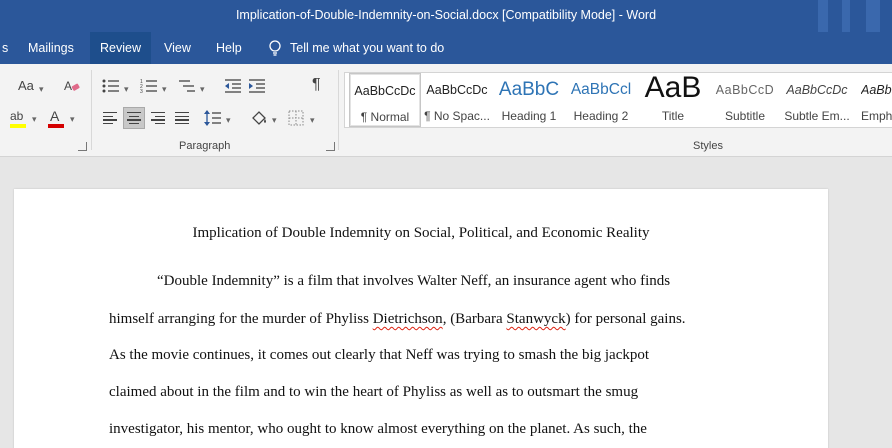 The height and width of the screenshot is (448, 892). What do you see at coordinates (408, 319) in the screenshot?
I see `misspelled-word: Dietrichson` at bounding box center [408, 319].